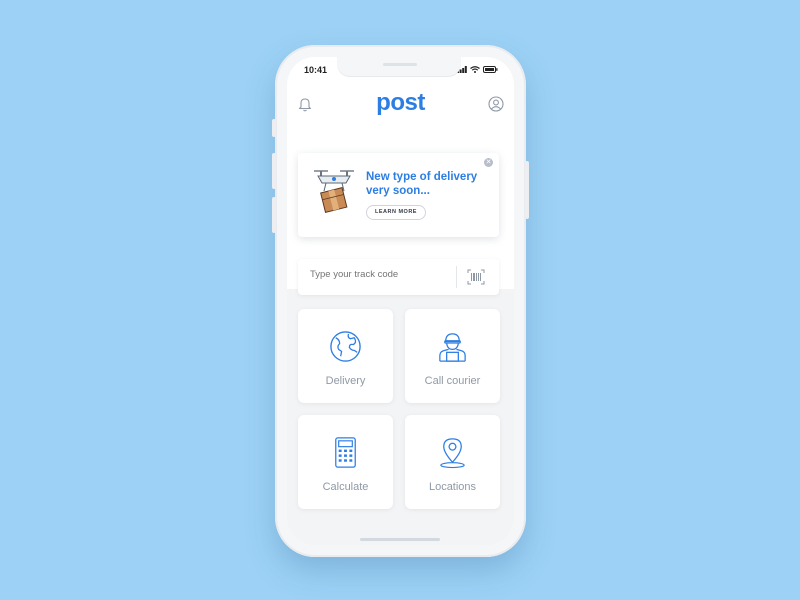  I want to click on tile-label: Delivery, so click(345, 381).